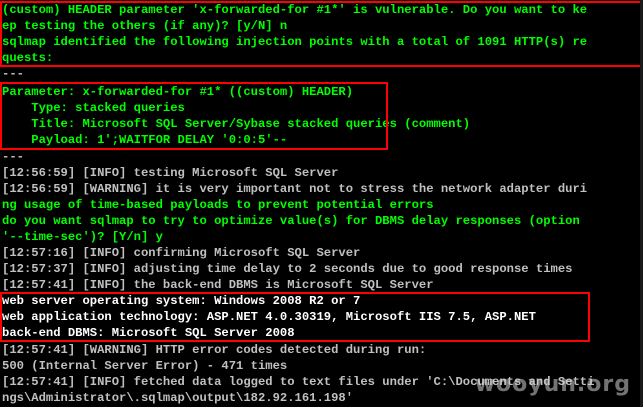 Image resolution: width=643 pixels, height=407 pixels. What do you see at coordinates (145, 366) in the screenshot?
I see `http-error-count-line: 500 (Internal Server Error) - 471 times` at bounding box center [145, 366].